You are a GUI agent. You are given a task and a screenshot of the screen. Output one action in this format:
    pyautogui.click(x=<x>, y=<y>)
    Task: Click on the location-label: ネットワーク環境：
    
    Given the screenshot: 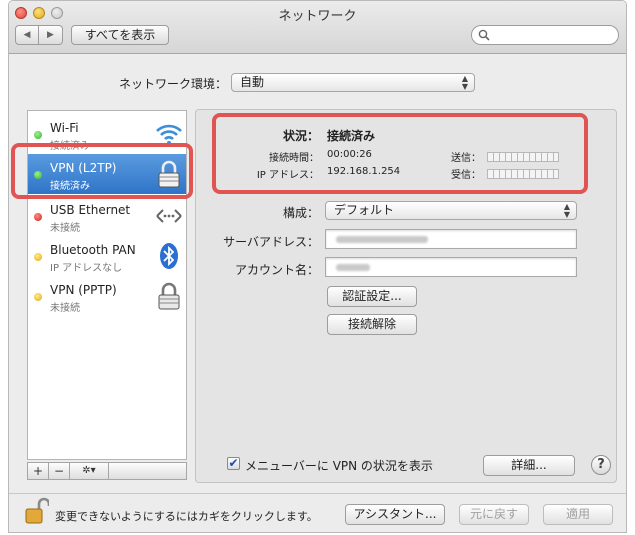 What is the action you would take?
    pyautogui.click(x=172, y=84)
    